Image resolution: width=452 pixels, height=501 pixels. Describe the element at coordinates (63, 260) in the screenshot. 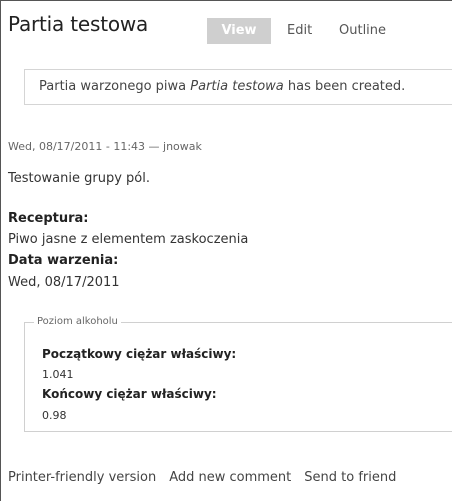

I see `field-label-data-warzenia: Data warzenia:` at that location.